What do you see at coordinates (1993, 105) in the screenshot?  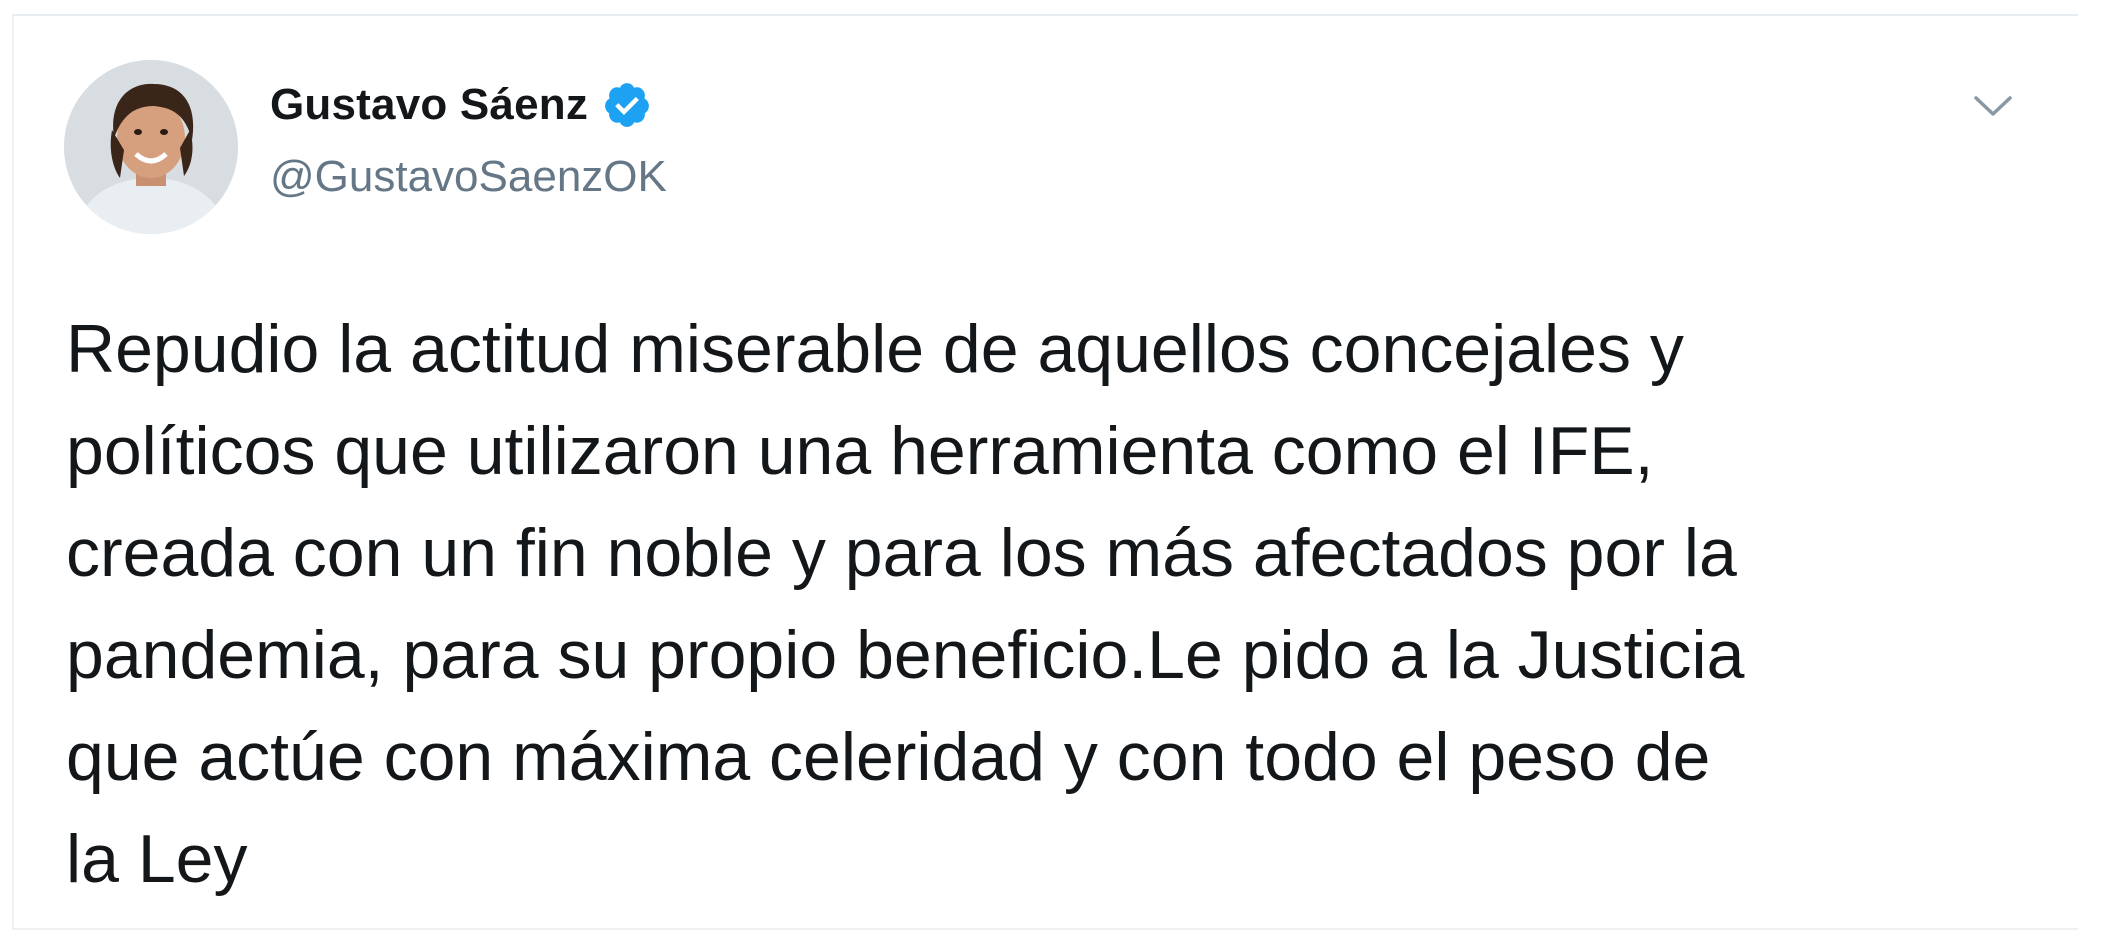 I see `chevron-down-icon` at bounding box center [1993, 105].